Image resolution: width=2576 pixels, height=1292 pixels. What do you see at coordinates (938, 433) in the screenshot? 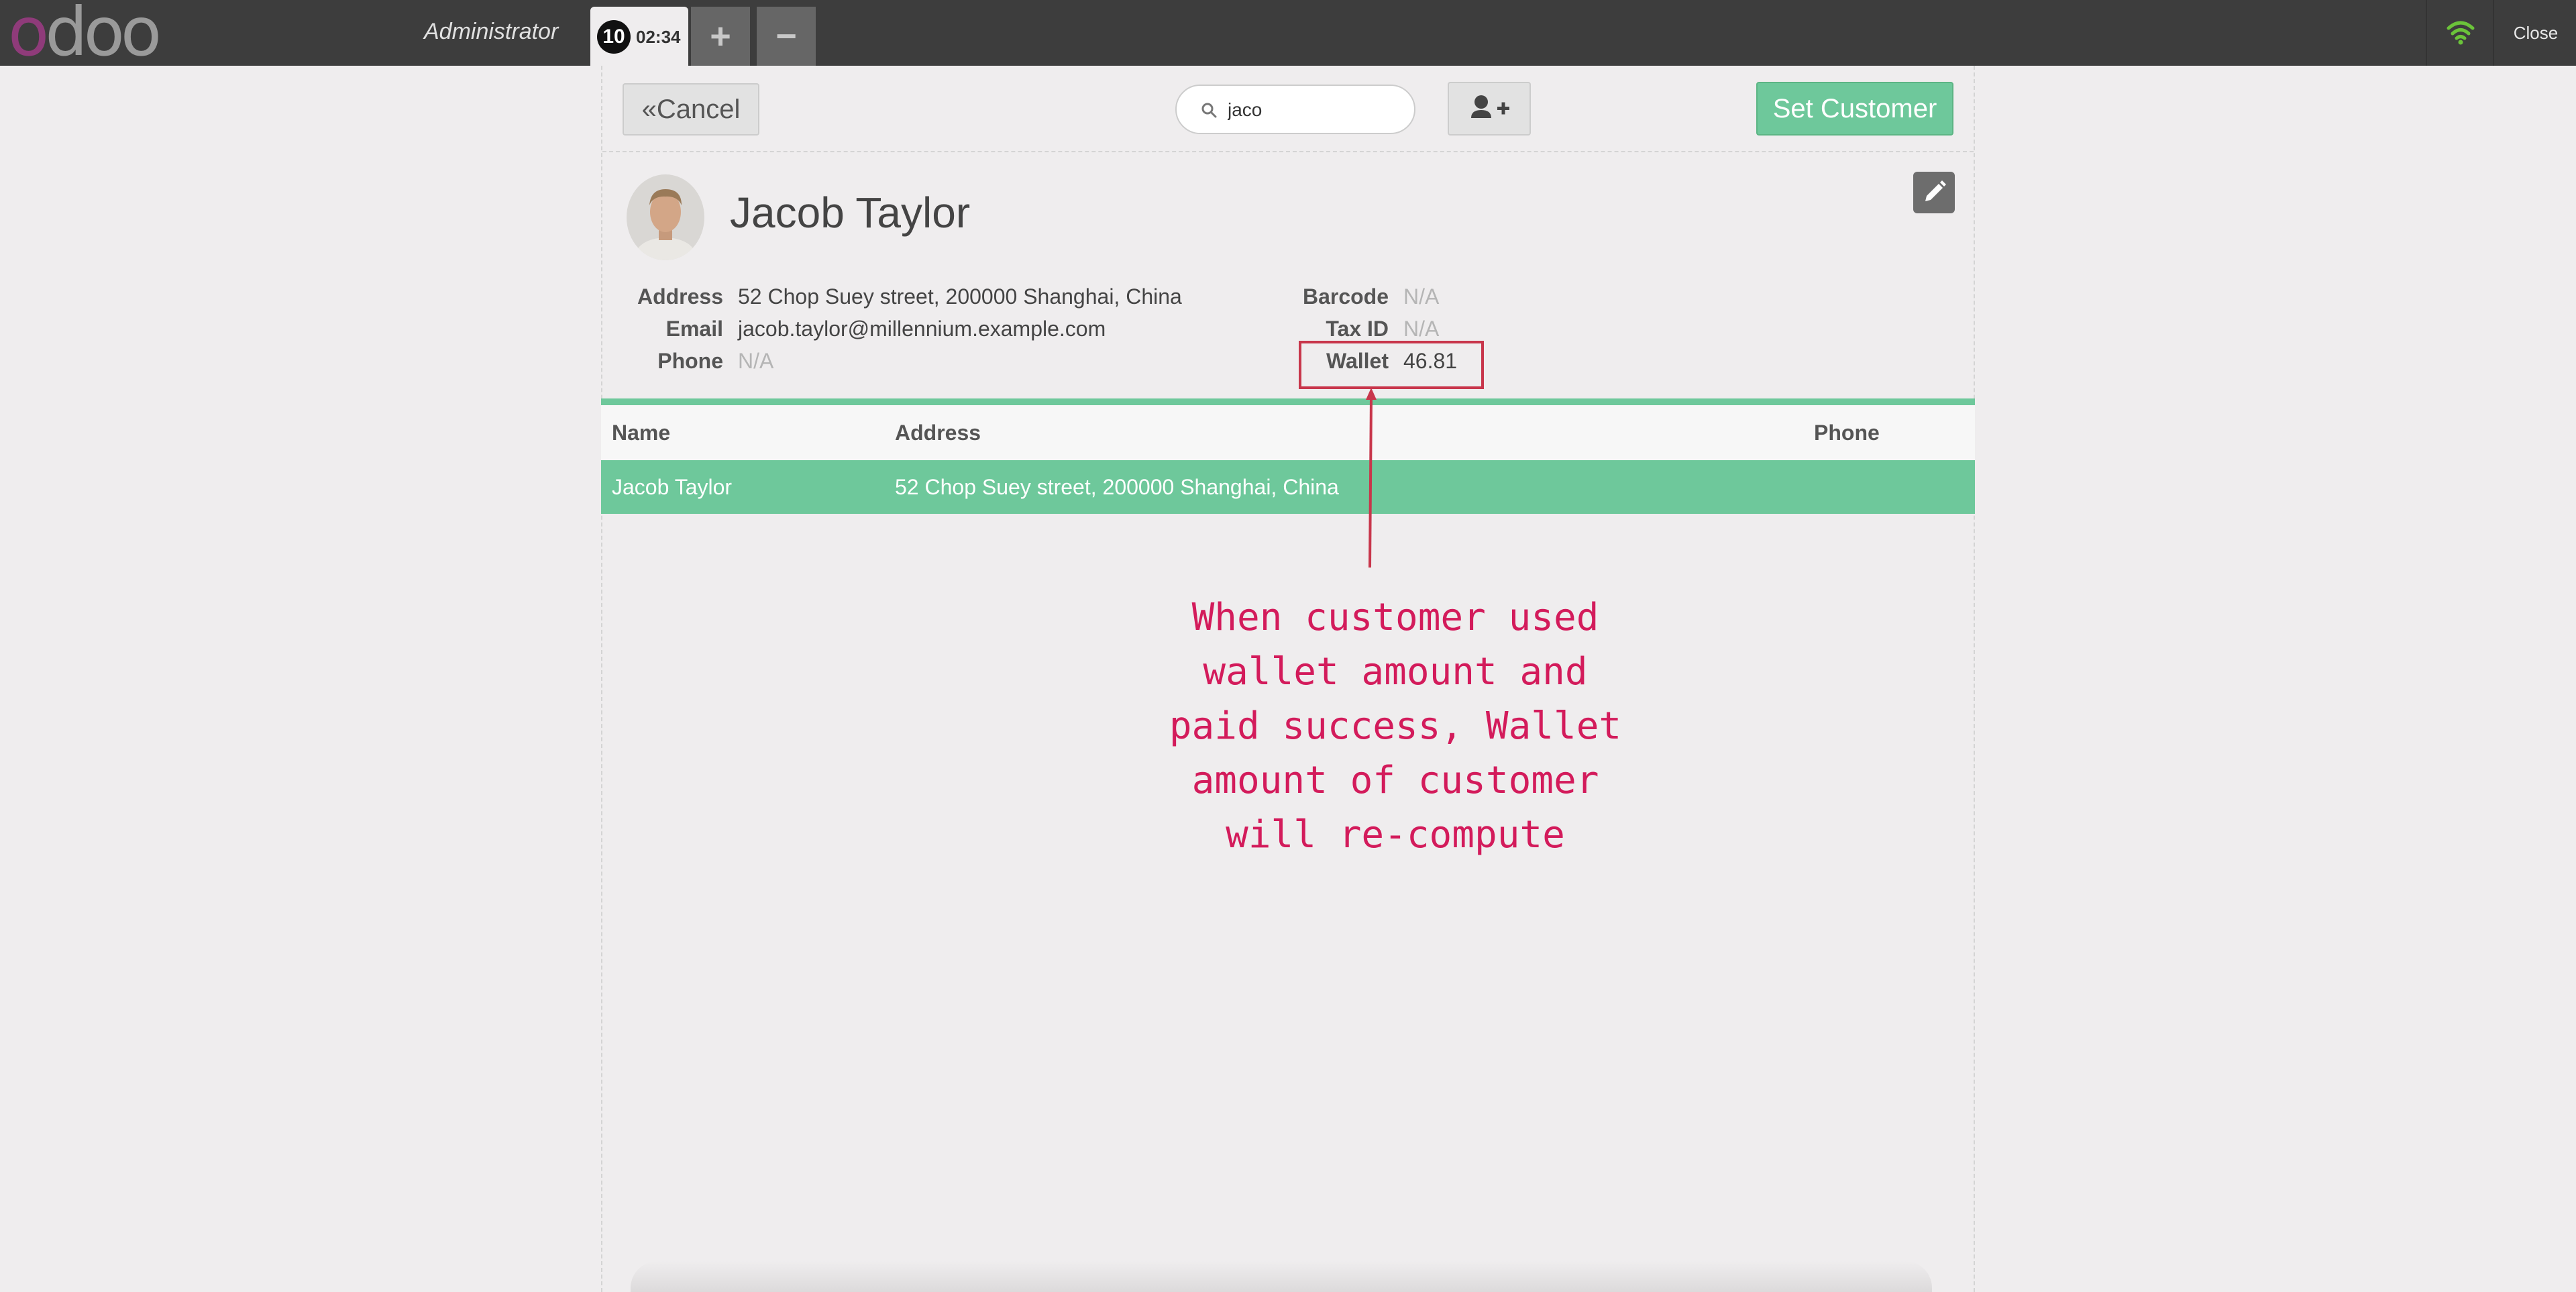
I see `column-header-address: Address` at bounding box center [938, 433].